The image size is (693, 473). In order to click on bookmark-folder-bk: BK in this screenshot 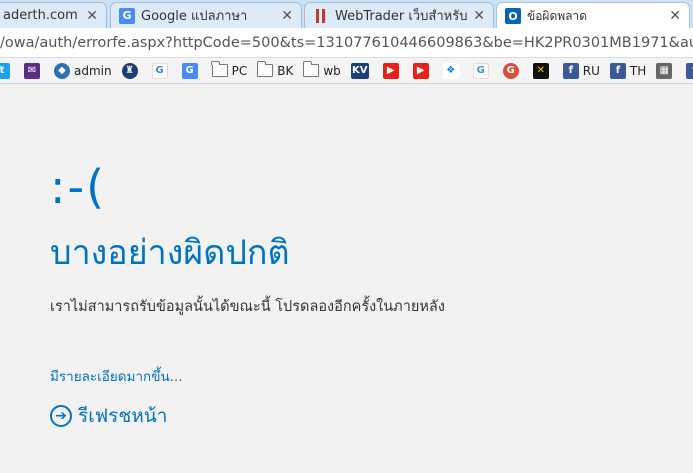, I will do `click(275, 69)`.